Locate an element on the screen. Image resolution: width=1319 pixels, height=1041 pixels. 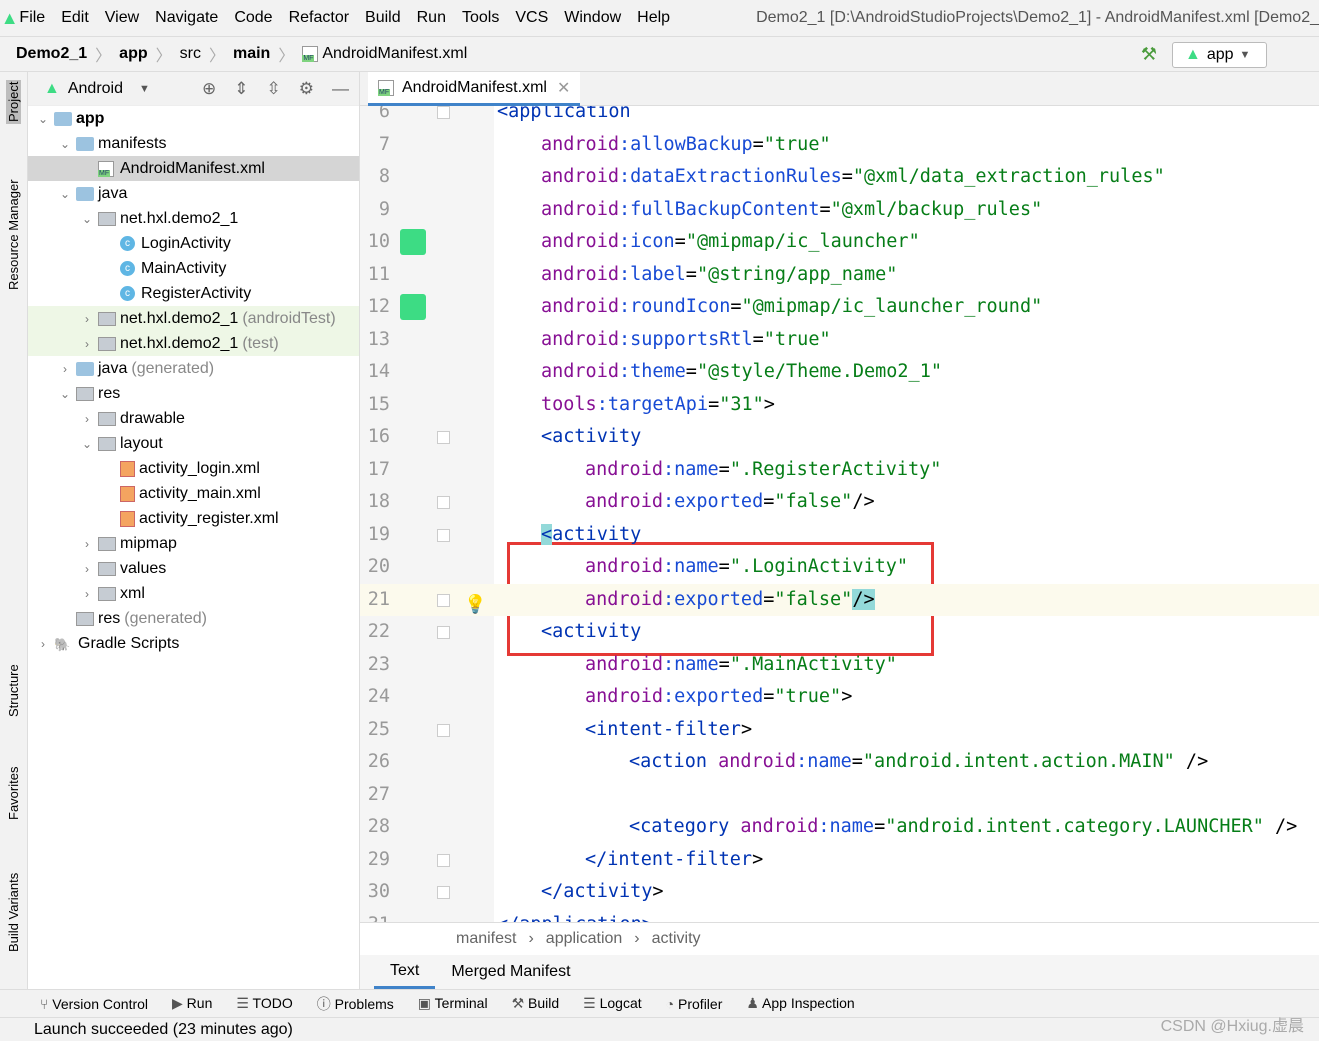
tool-app-inspection: ♟ App Inspection is located at coordinates (800, 1003).